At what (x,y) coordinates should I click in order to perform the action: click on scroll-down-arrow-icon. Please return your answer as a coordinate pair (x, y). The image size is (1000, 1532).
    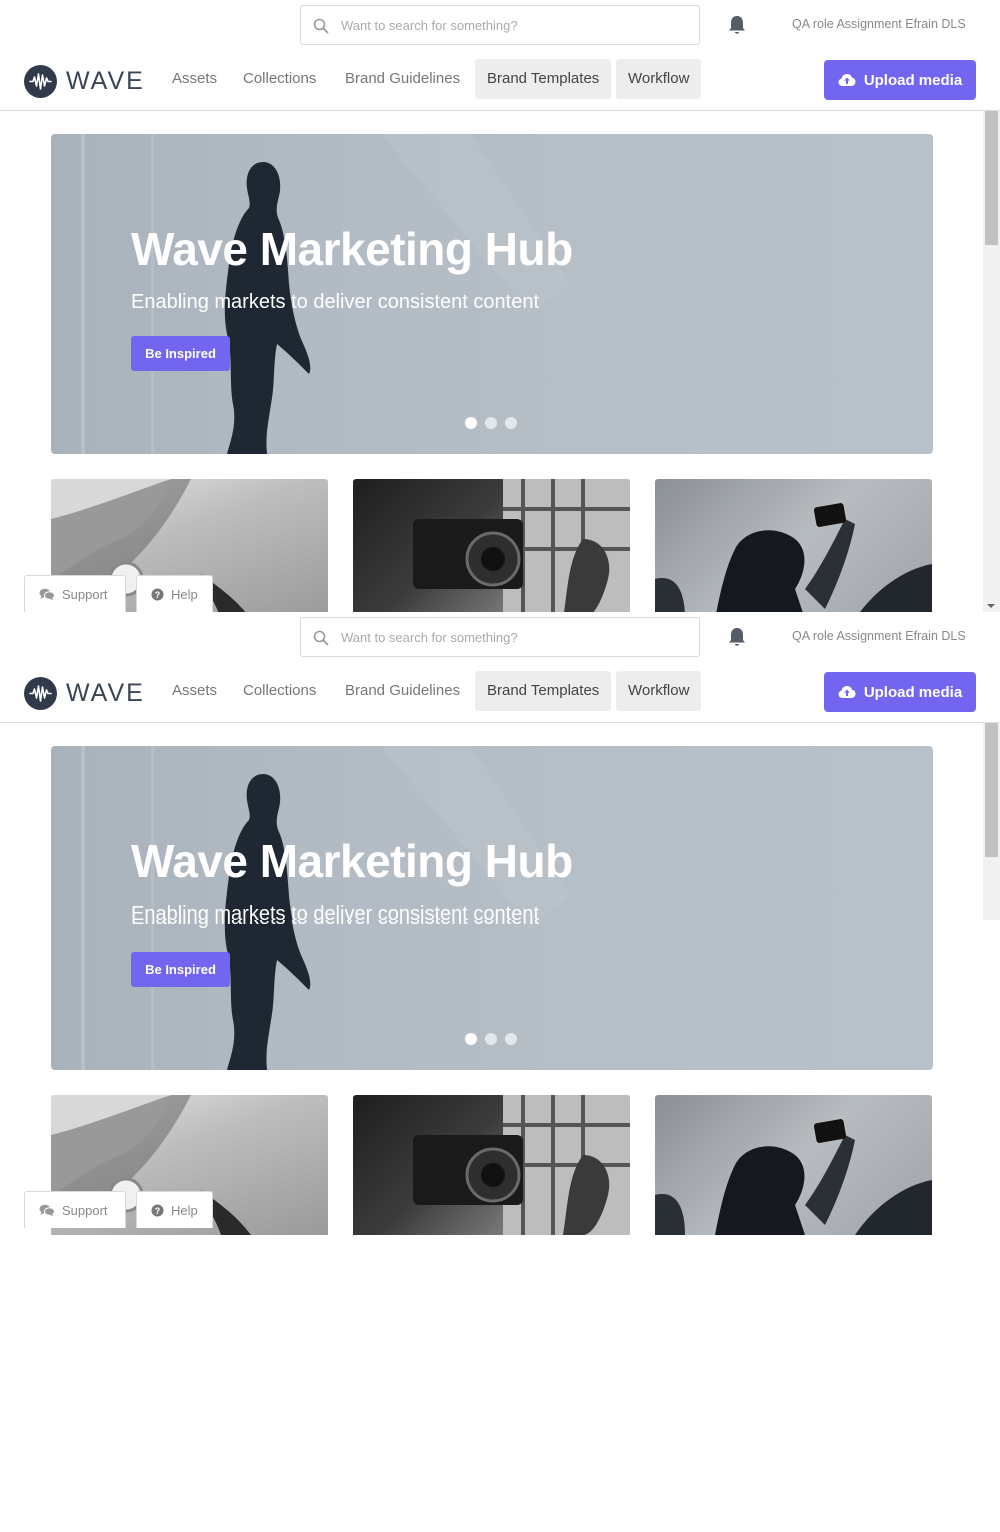
    Looking at the image, I should click on (991, 606).